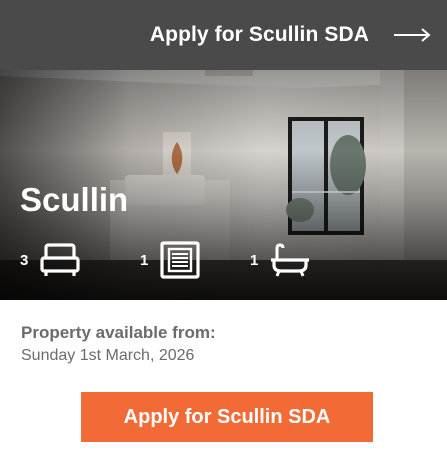 The image size is (447, 462). What do you see at coordinates (108, 355) in the screenshot?
I see `availability-date: Sunday 1st March, 2026` at bounding box center [108, 355].